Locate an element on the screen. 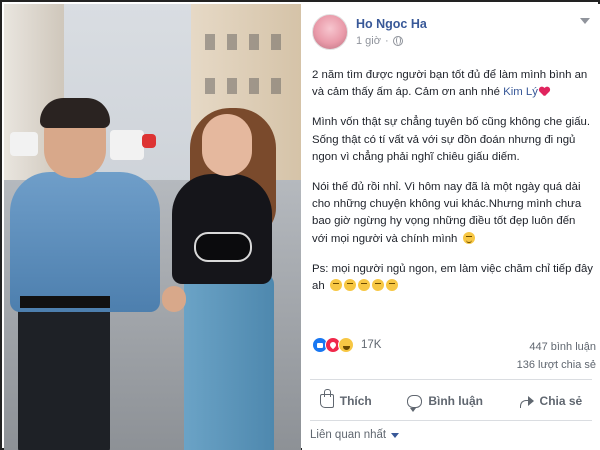 The height and width of the screenshot is (450, 600). share-label: Chia sẻ is located at coordinates (561, 401).